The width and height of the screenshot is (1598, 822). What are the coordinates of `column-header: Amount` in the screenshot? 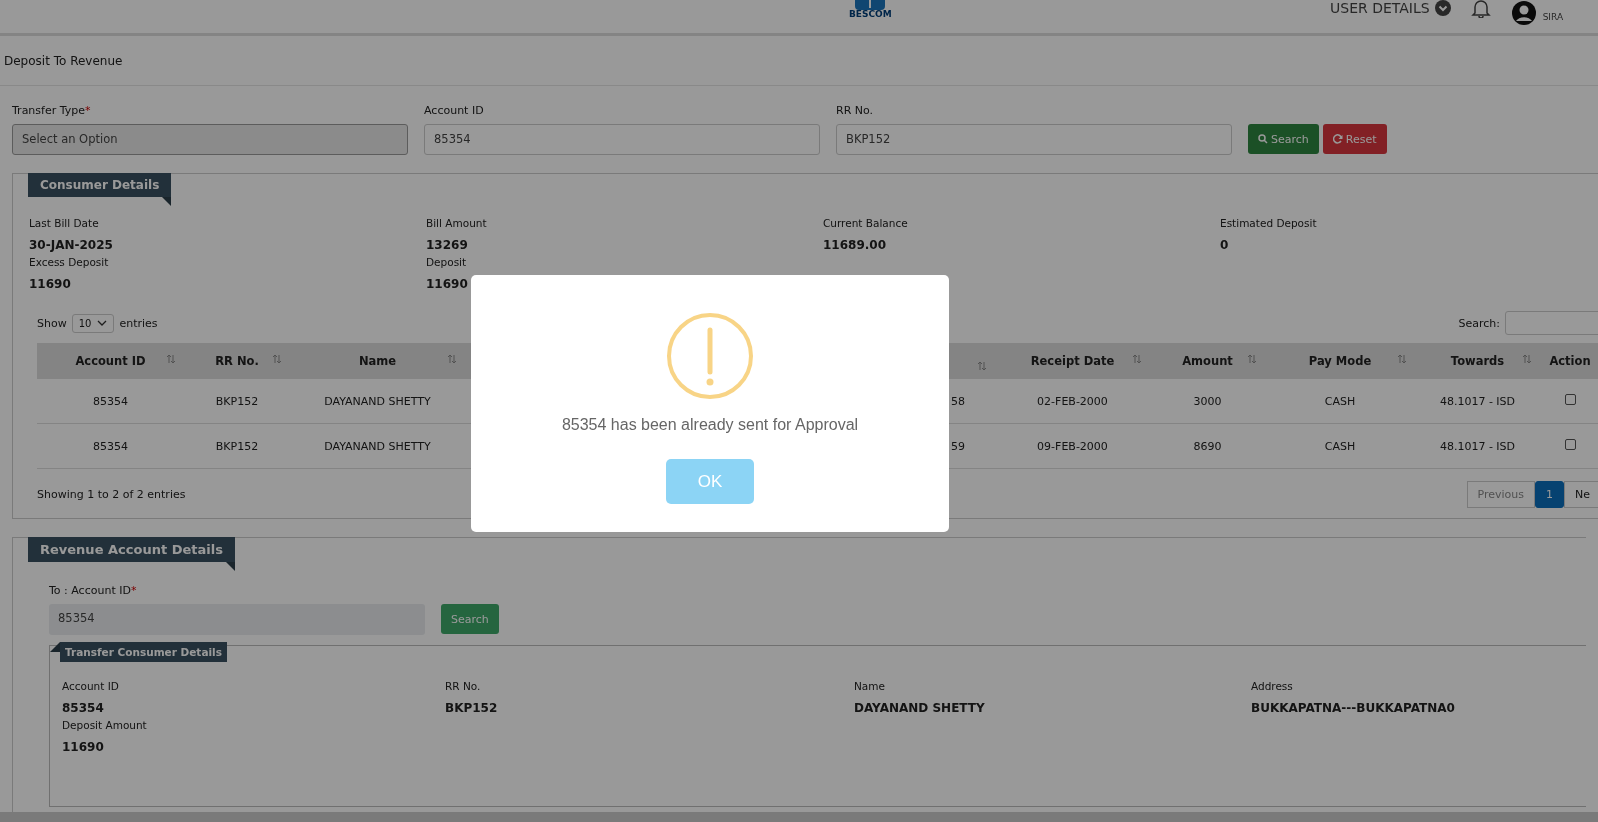 It's located at (1207, 361).